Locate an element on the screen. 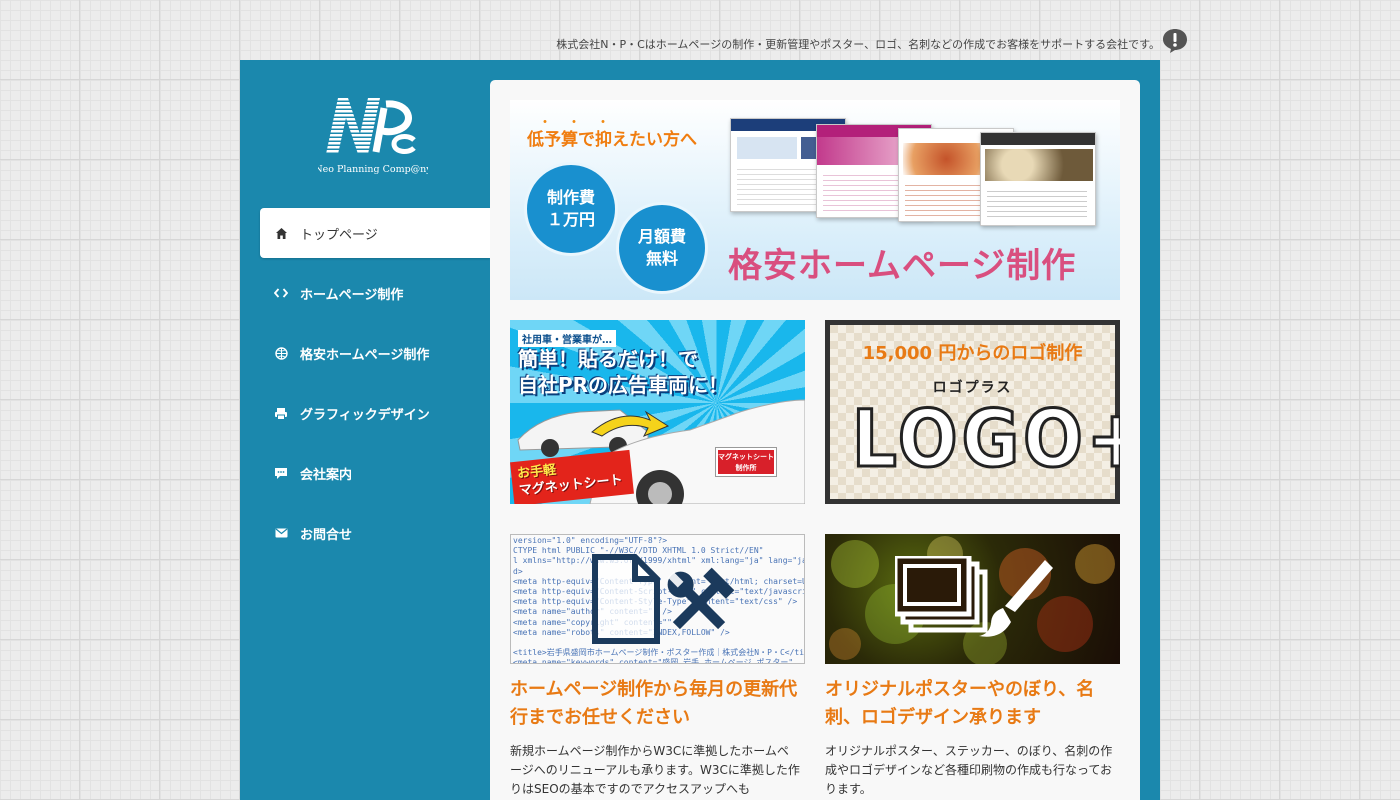 The height and width of the screenshot is (800, 1400). sign-line: マグネットシート is located at coordinates (746, 457).